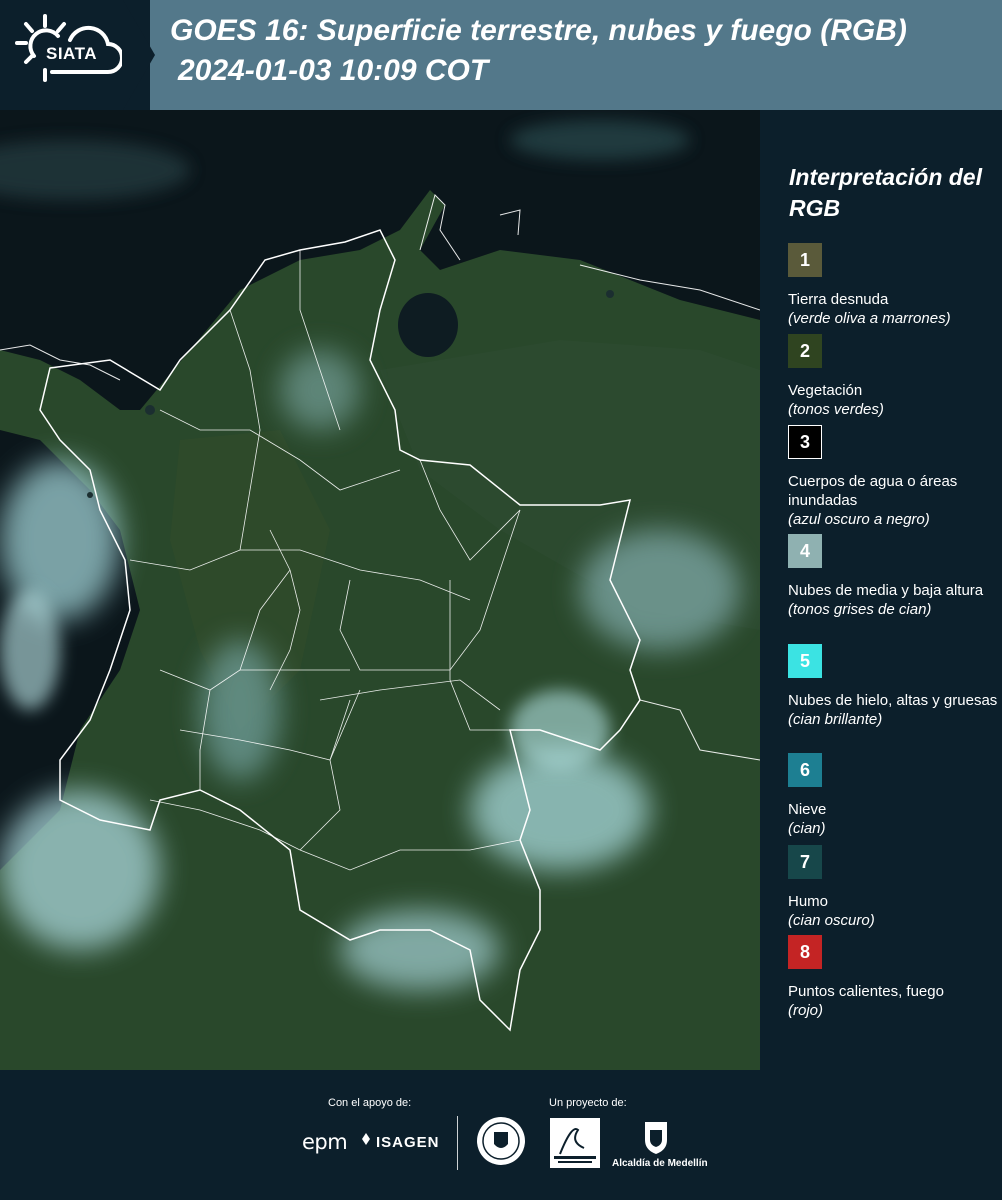 This screenshot has width=1002, height=1200. I want to click on legend-note: (rojo), so click(806, 1010).